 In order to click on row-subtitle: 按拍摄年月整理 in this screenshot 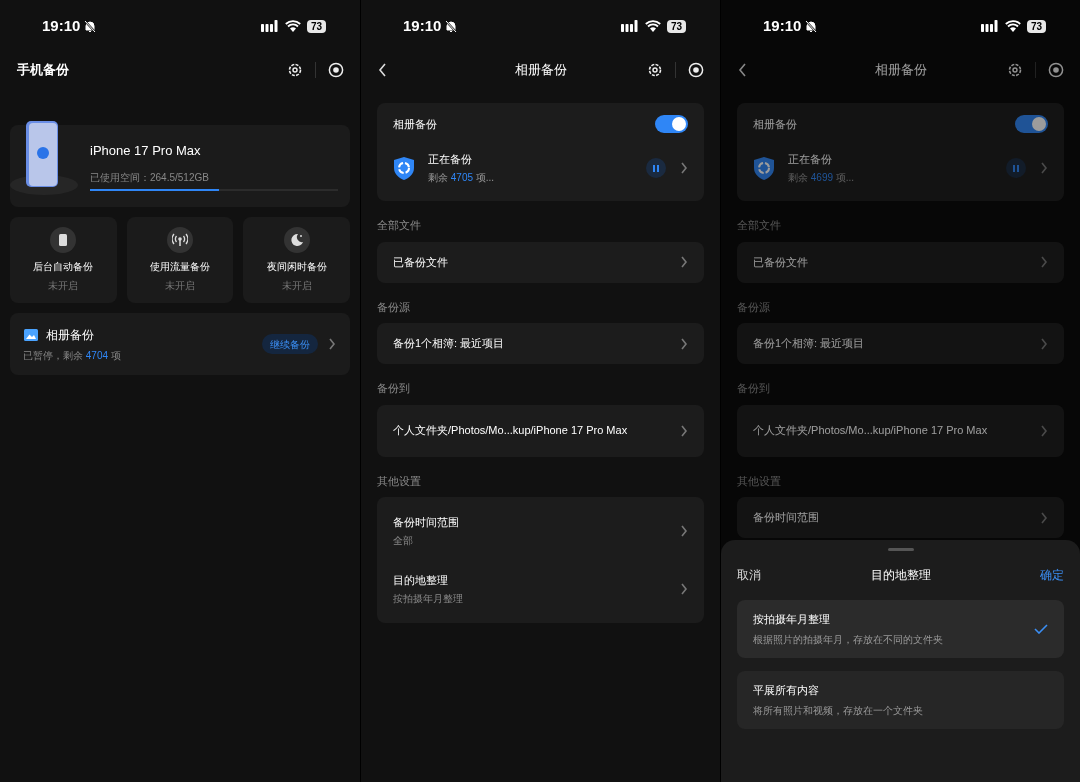, I will do `click(428, 599)`.